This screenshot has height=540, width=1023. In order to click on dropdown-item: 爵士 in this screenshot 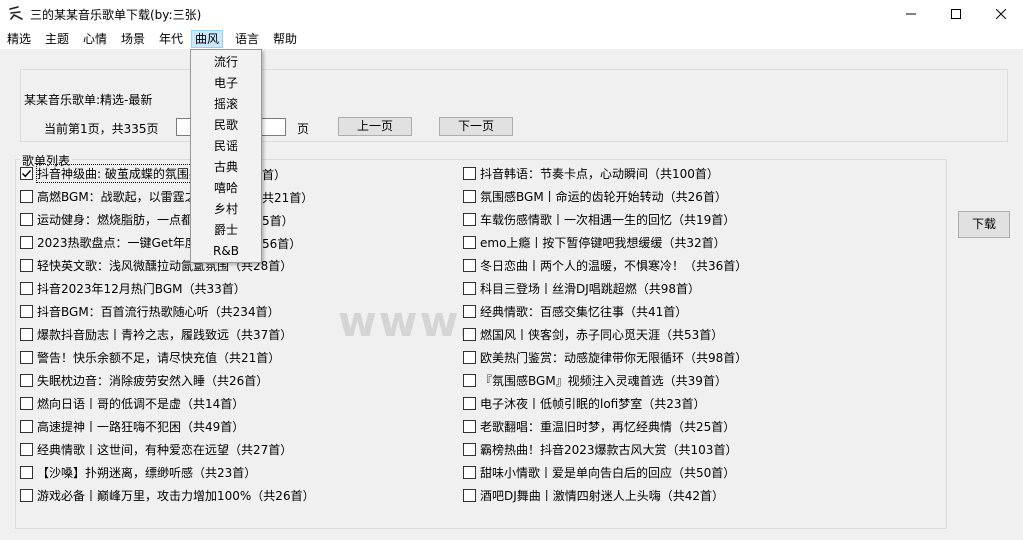, I will do `click(226, 230)`.